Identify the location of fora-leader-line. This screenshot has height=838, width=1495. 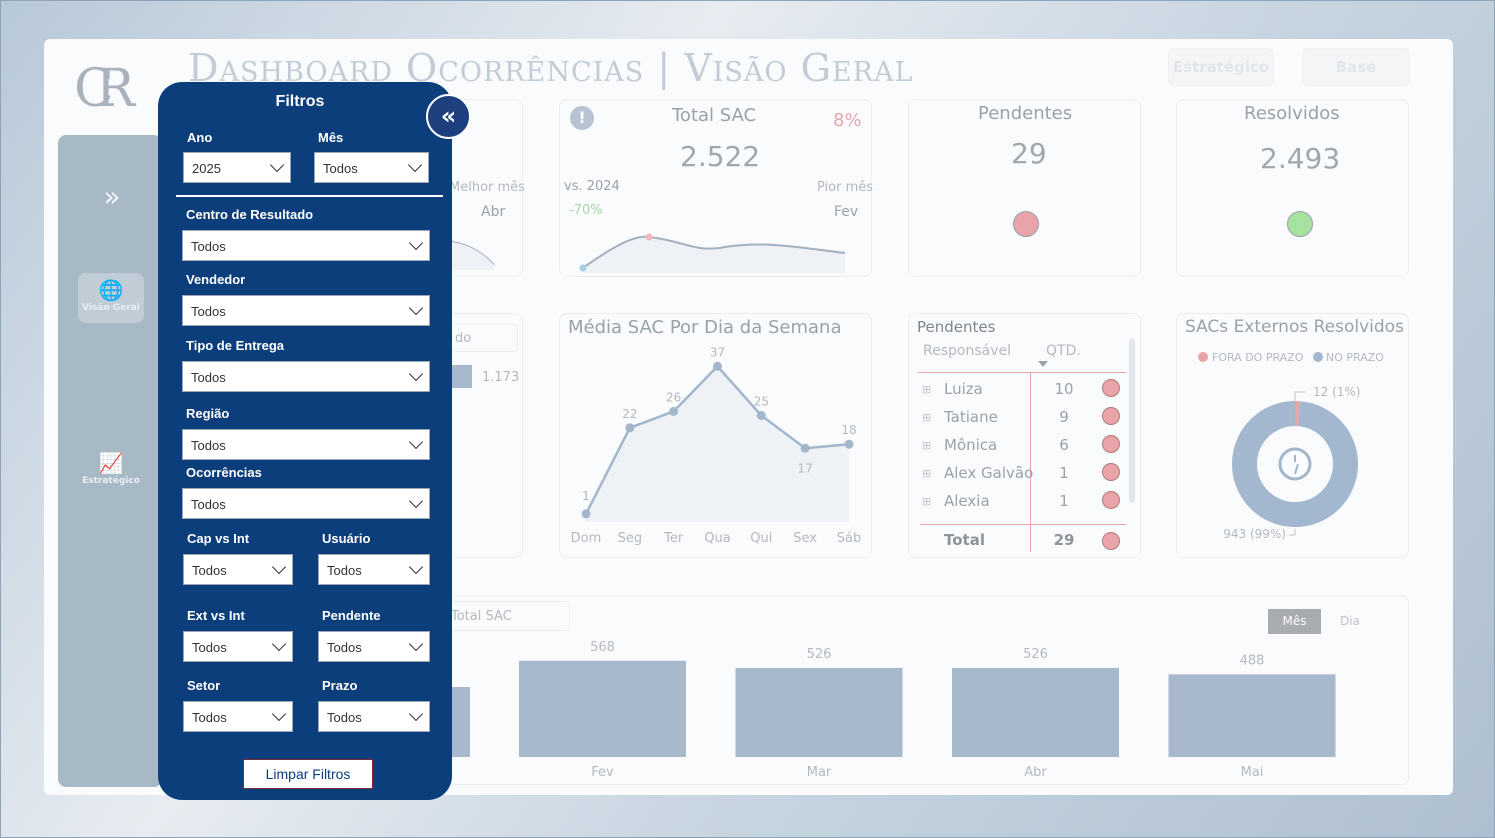
(1299, 396).